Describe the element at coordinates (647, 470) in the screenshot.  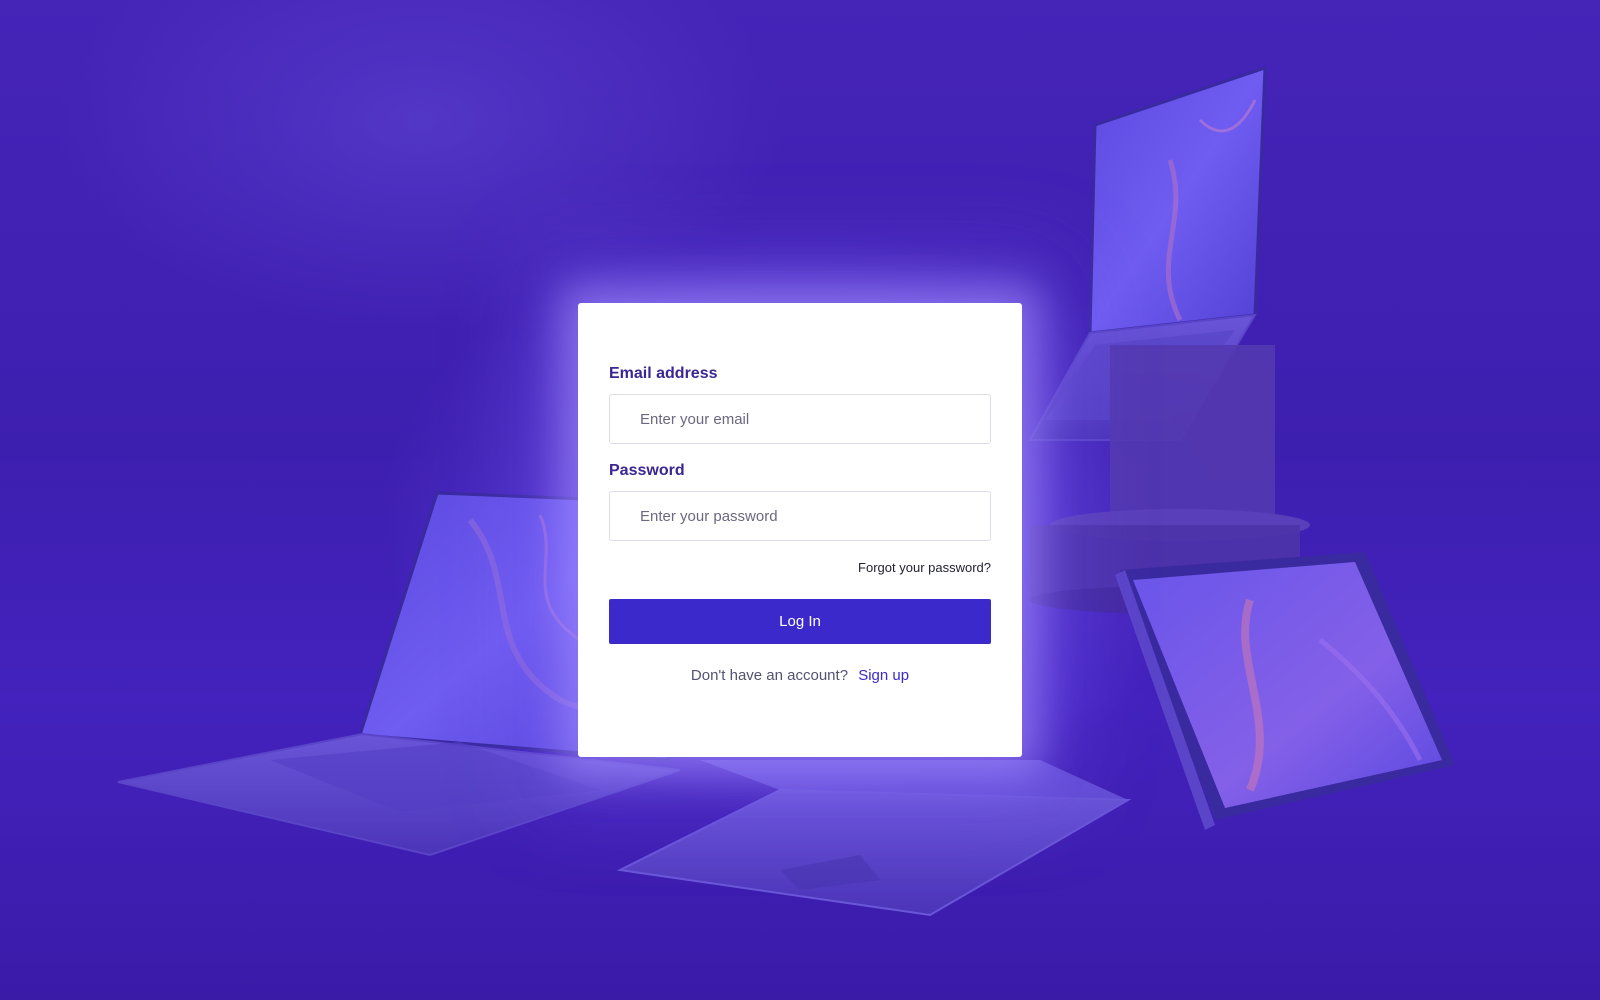
I see `password-label: Password` at that location.